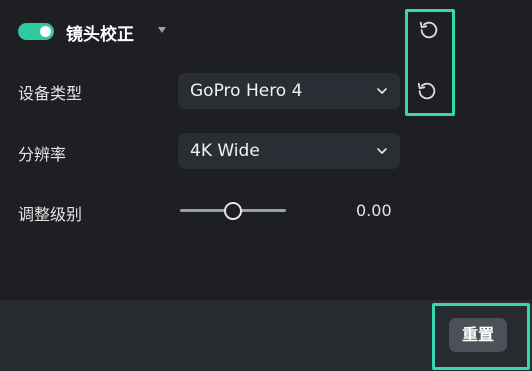  Describe the element at coordinates (36, 31) in the screenshot. I see `enable-toggle` at that location.